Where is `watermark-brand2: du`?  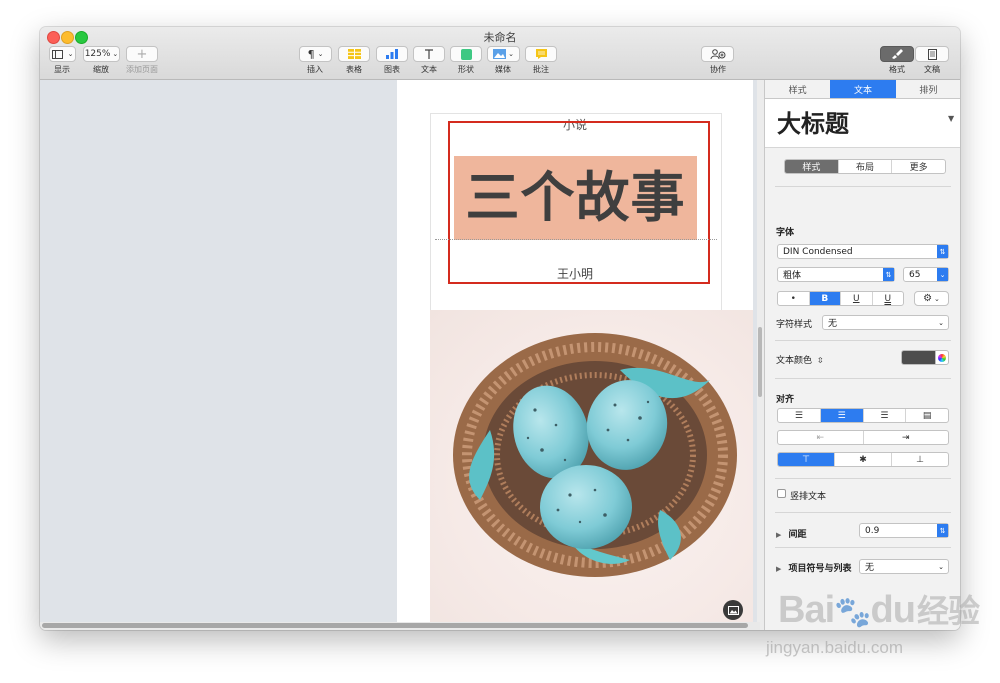 watermark-brand2: du is located at coordinates (893, 610).